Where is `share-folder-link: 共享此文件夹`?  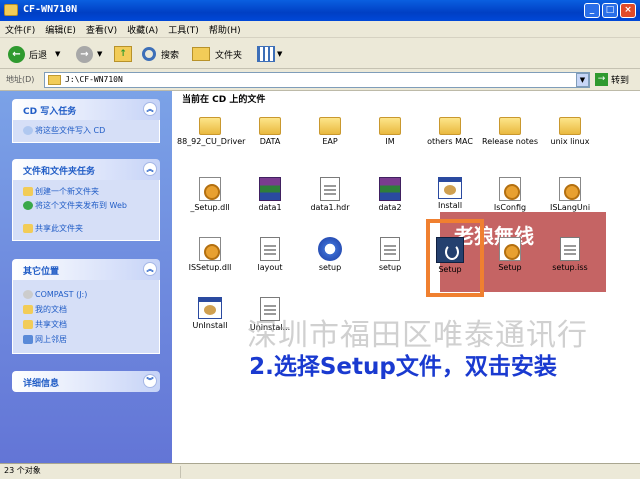
share-folder-link: 共享此文件夹 is located at coordinates (53, 228).